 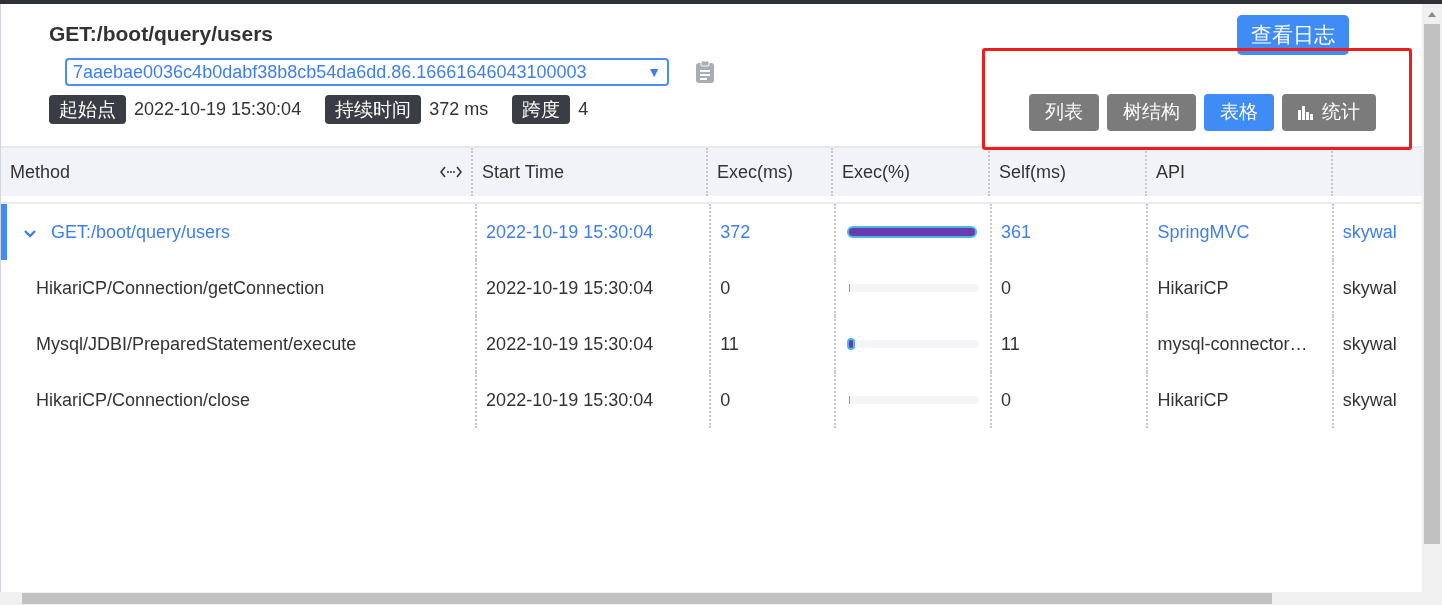 What do you see at coordinates (523, 172) in the screenshot?
I see `column-header: Start Time` at bounding box center [523, 172].